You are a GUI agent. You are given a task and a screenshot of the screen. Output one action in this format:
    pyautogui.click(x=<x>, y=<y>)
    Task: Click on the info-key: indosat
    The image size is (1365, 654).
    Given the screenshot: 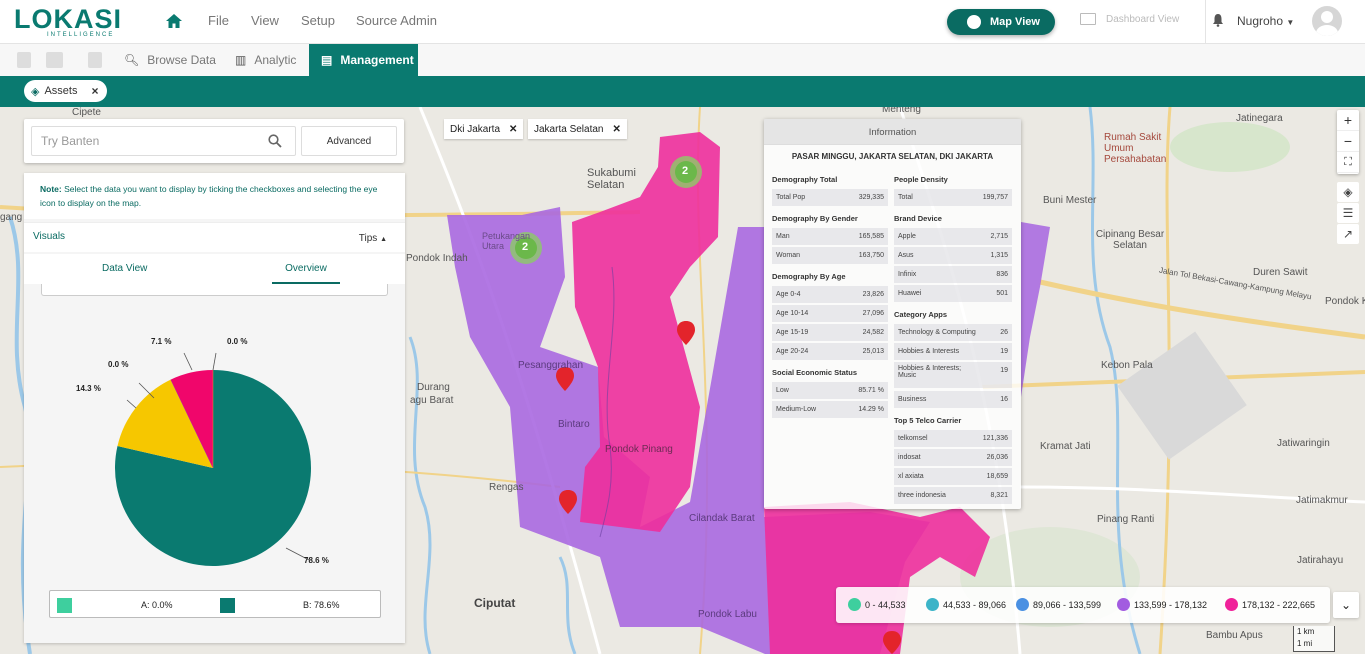 What is the action you would take?
    pyautogui.click(x=909, y=457)
    